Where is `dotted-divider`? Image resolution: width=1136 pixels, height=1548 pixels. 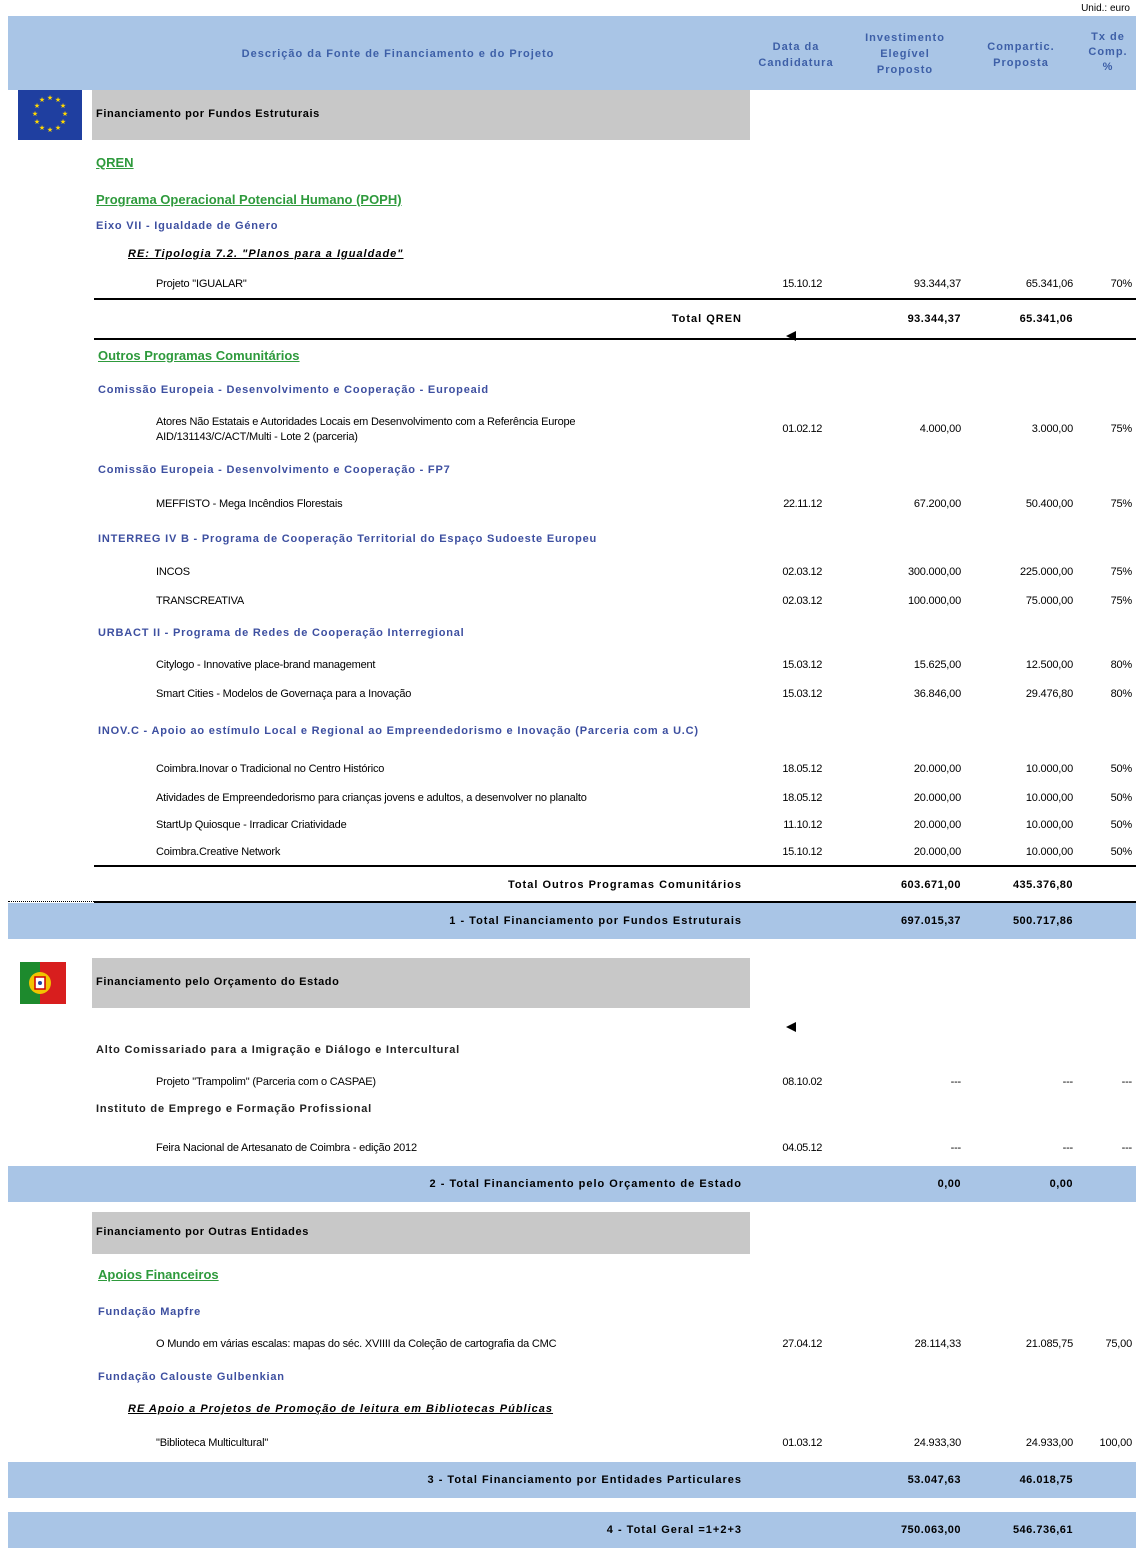 dotted-divider is located at coordinates (51, 901).